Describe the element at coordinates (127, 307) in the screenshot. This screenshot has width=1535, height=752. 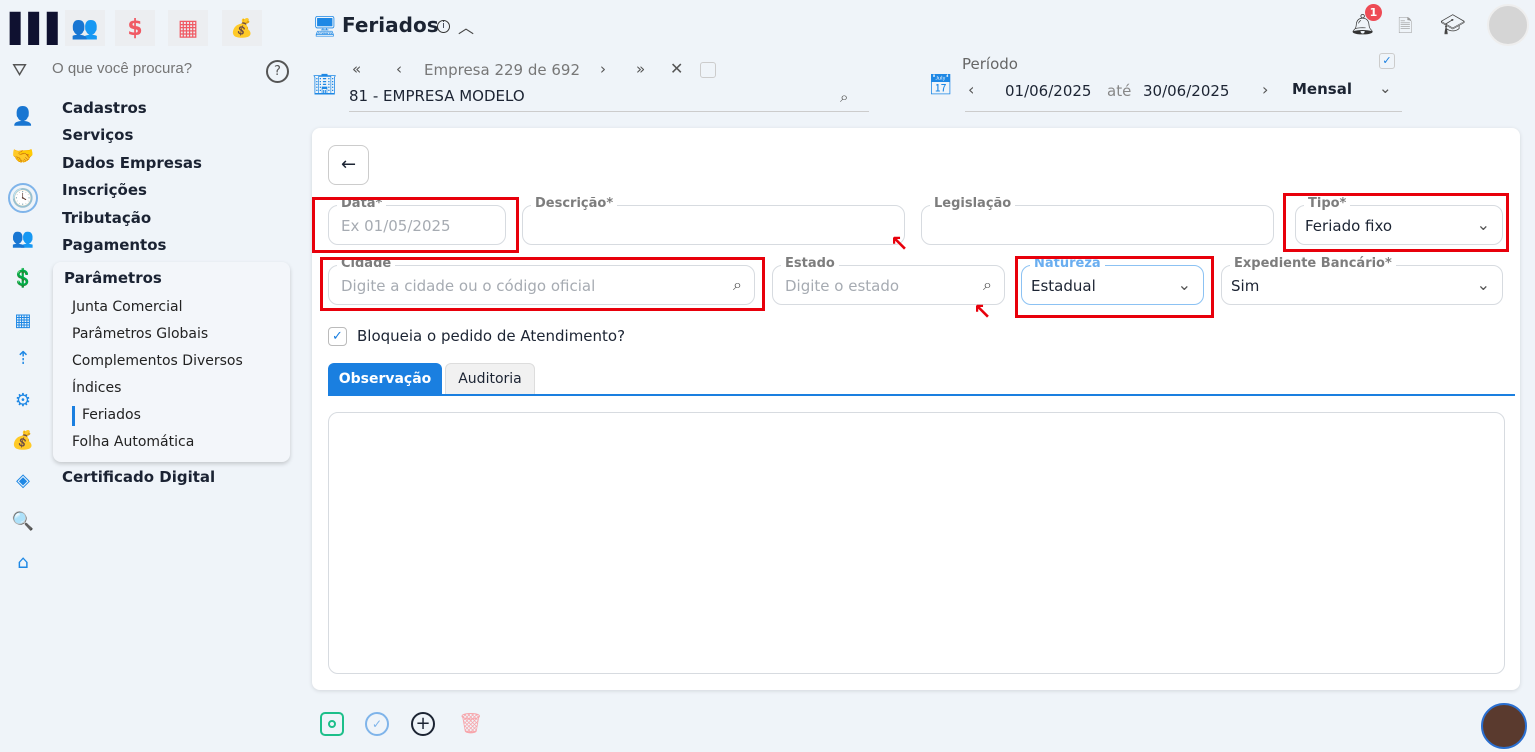
I see `submenu-junta-comercial: Junta Comercial` at that location.